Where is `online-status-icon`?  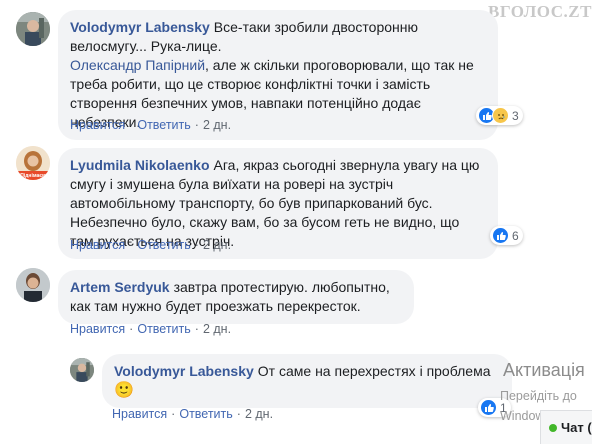 online-status-icon is located at coordinates (553, 427).